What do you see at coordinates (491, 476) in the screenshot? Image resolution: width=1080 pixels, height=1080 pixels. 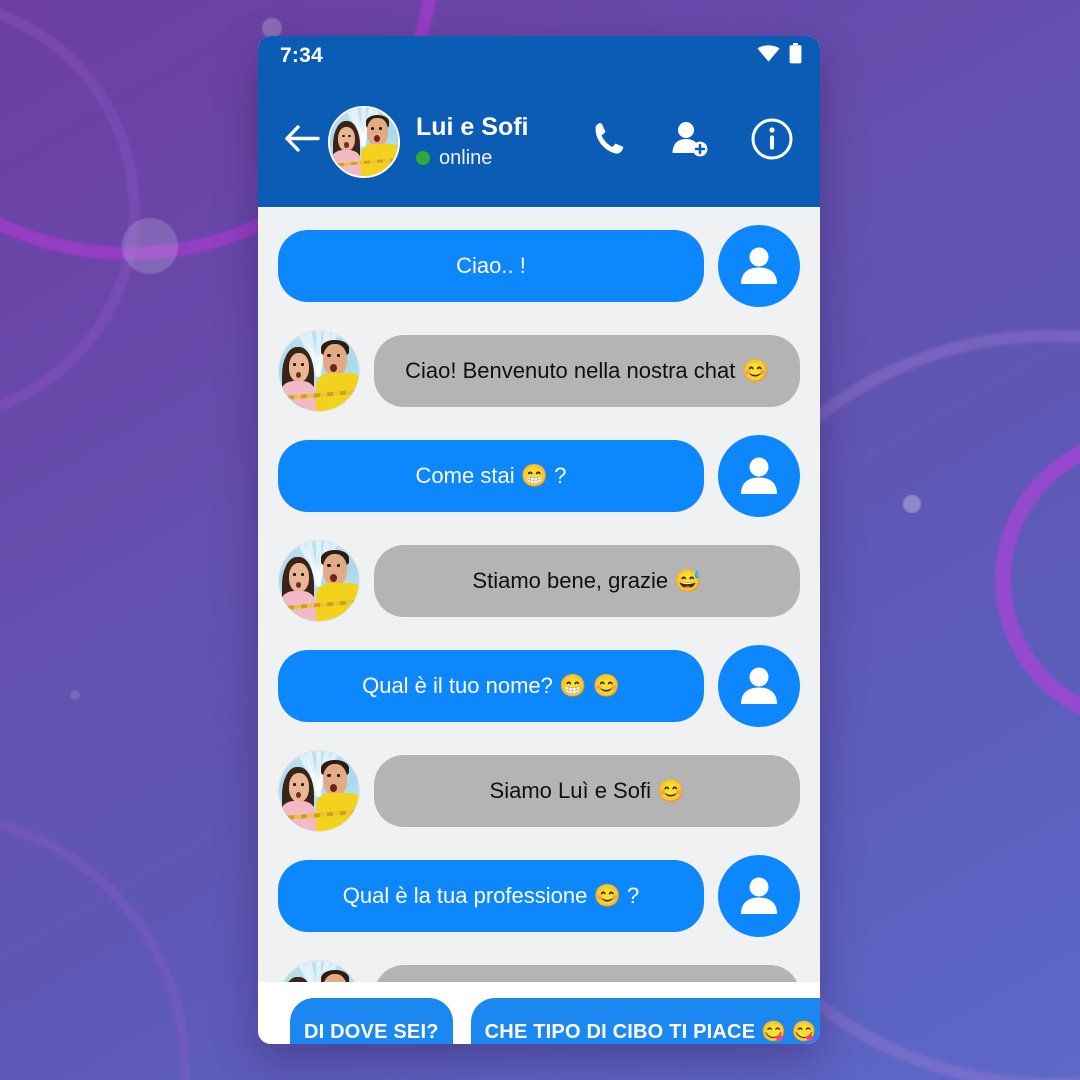 I see `message-bubble-sent: Come stai 😁 ?` at bounding box center [491, 476].